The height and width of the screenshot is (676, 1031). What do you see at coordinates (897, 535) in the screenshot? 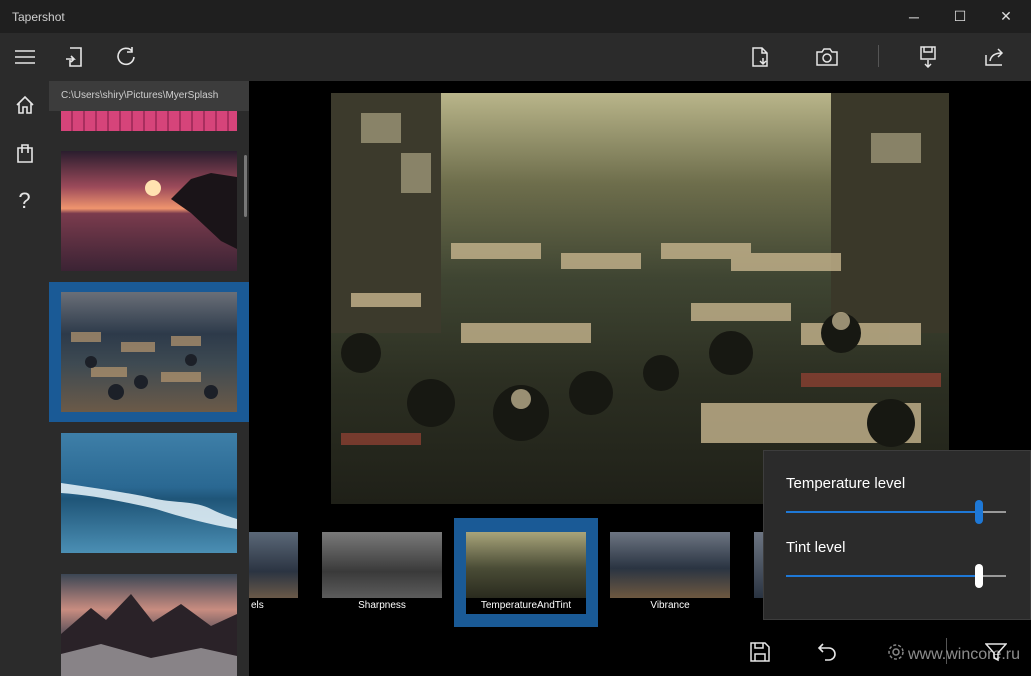
I see `adjustment-flyout: Temperature level Tint level` at bounding box center [897, 535].